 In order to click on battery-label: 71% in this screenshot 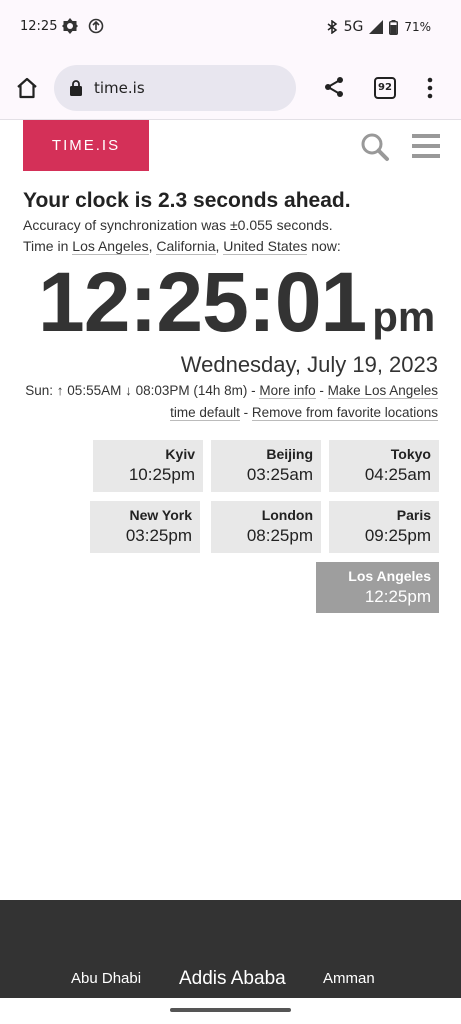, I will do `click(417, 27)`.